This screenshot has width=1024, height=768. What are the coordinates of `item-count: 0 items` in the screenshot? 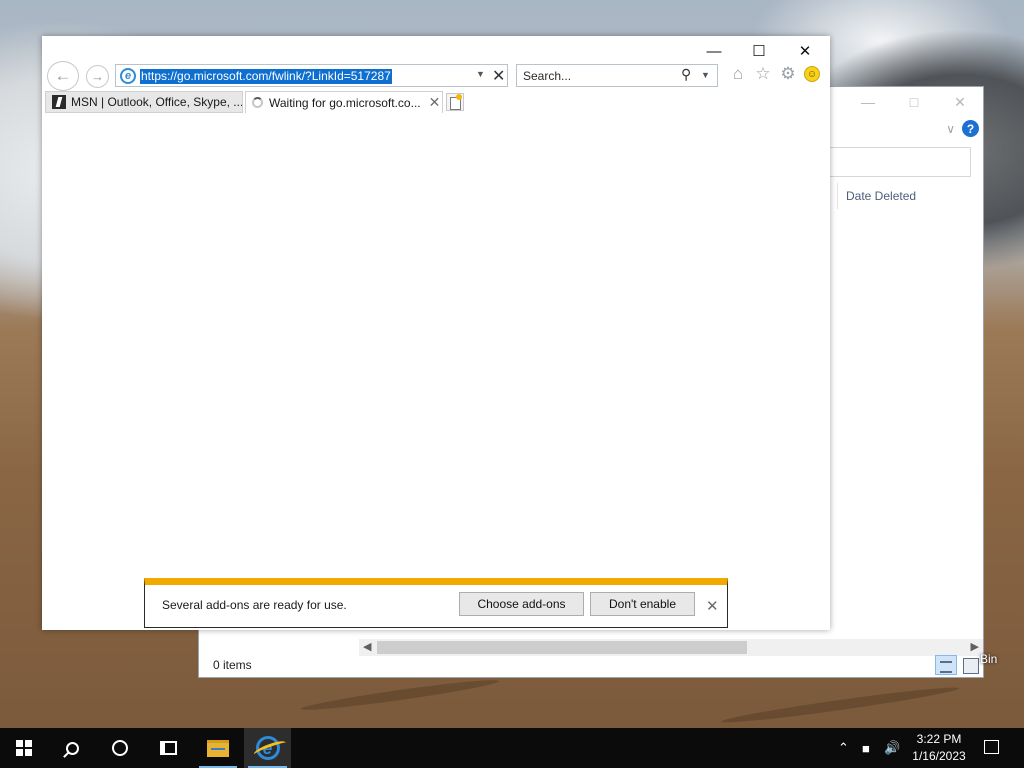 It's located at (232, 665).